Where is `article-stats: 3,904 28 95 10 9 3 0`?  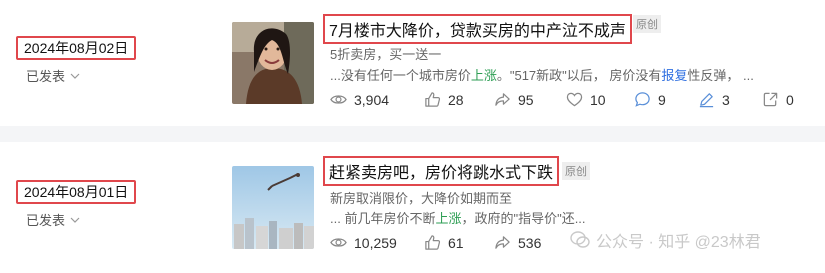 article-stats: 3,904 28 95 10 9 3 0 is located at coordinates (562, 99).